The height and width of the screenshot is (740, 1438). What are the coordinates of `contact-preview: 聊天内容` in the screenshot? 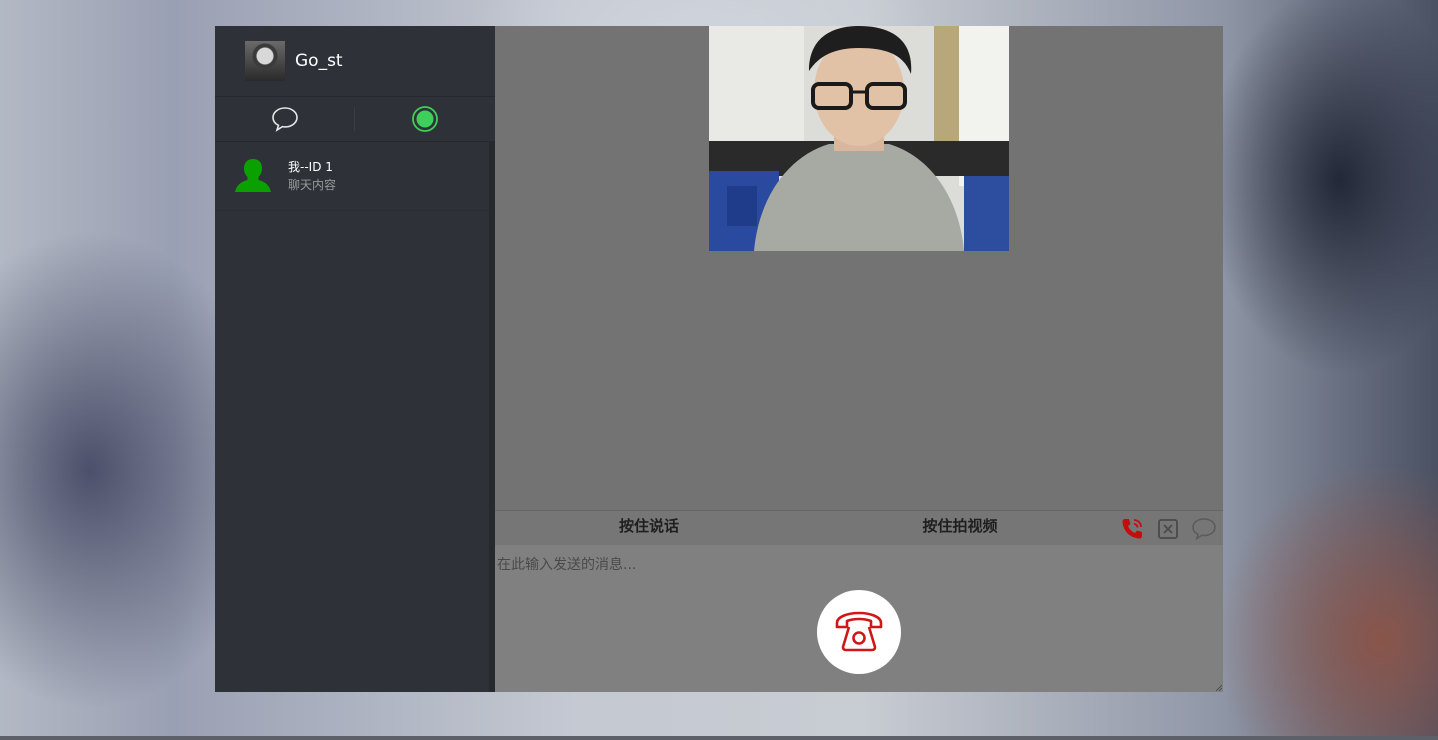 It's located at (312, 185).